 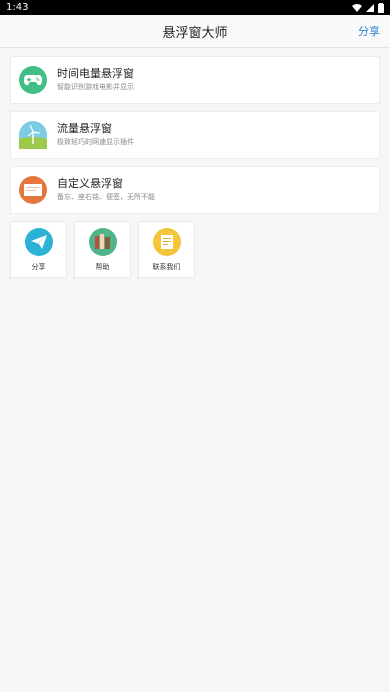 What do you see at coordinates (195, 80) in the screenshot?
I see `card-time-battery-floating: 时间电量悬浮窗 智能识别游戏电影并显示` at bounding box center [195, 80].